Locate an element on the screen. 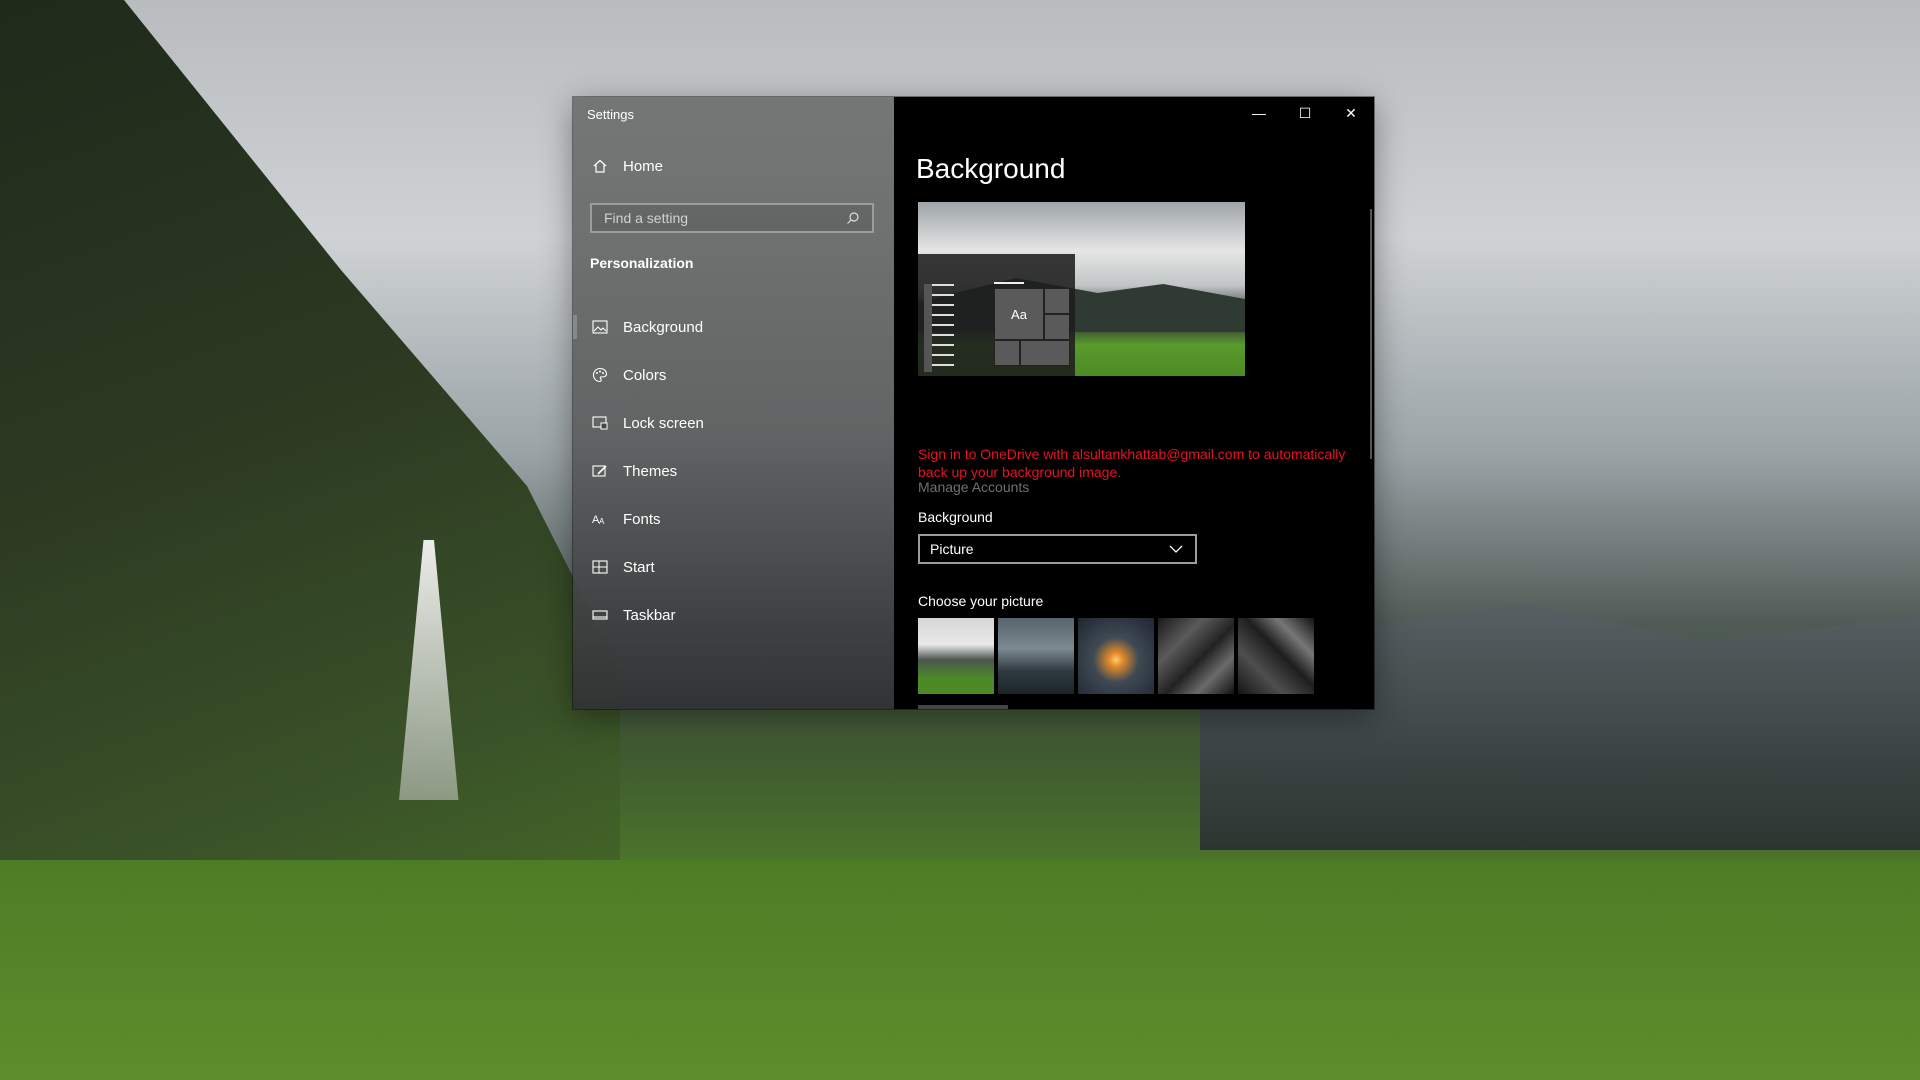 The width and height of the screenshot is (1920, 1080). home-label: Home is located at coordinates (643, 166).